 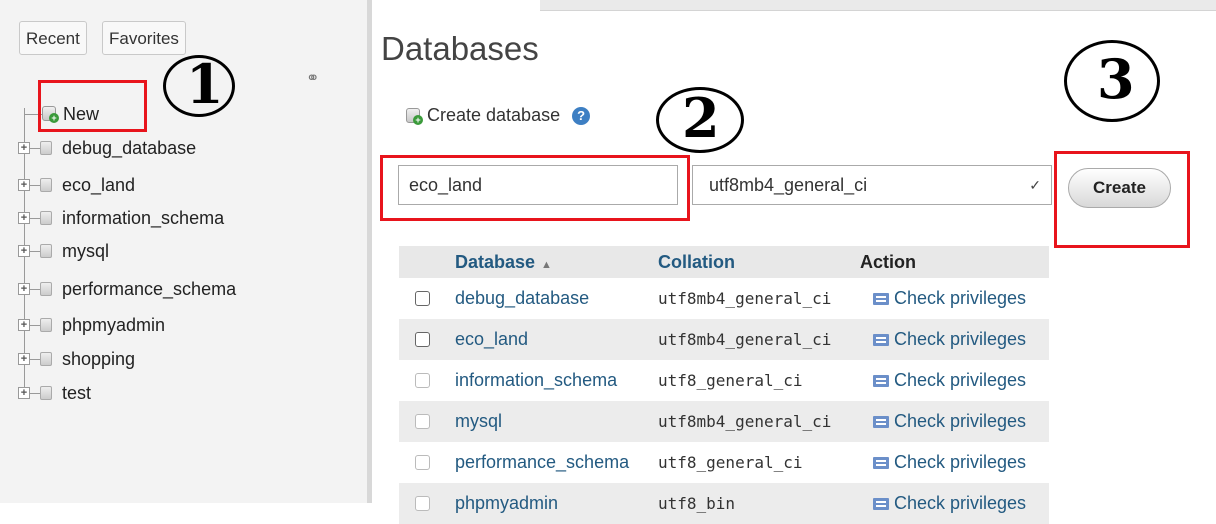 I want to click on new-database-icon: +, so click(x=414, y=116).